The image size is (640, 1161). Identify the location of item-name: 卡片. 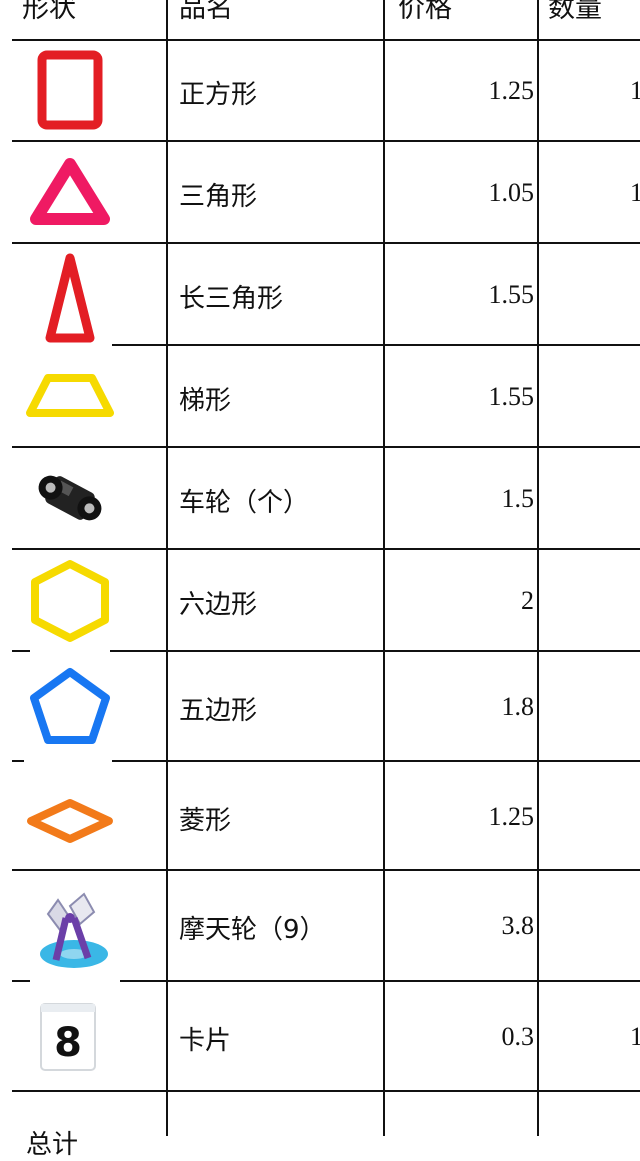
(205, 1041).